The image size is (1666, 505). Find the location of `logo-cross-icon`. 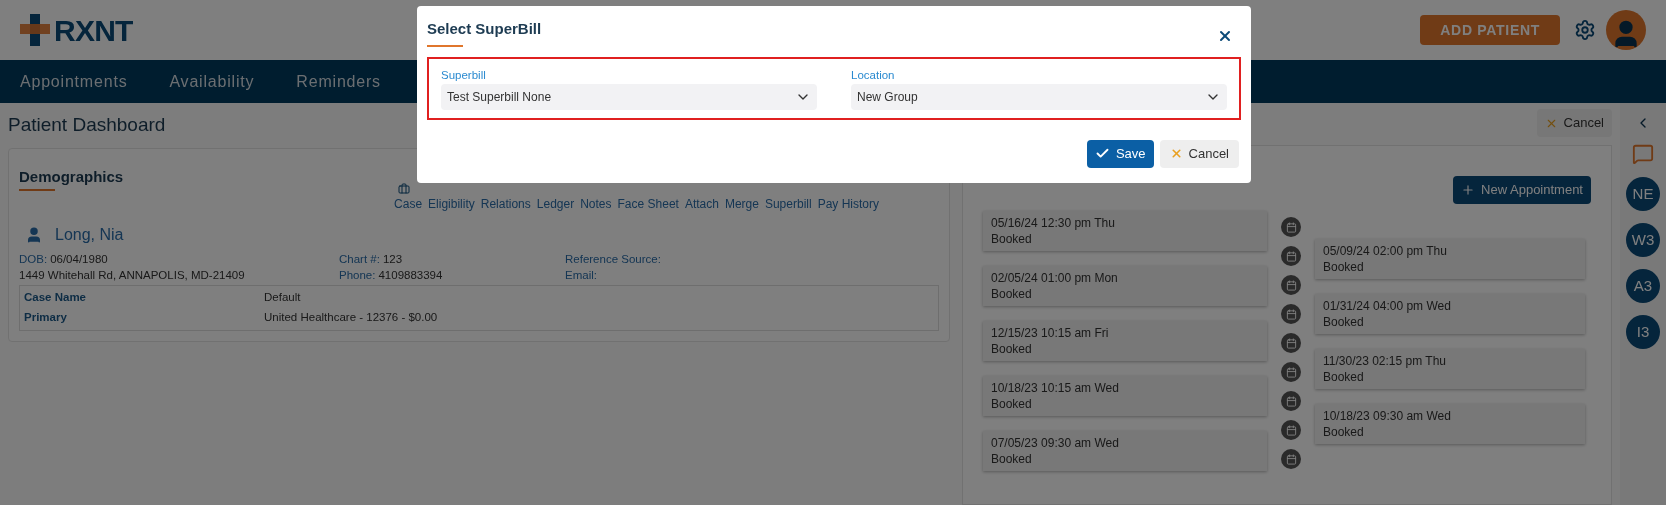

logo-cross-icon is located at coordinates (35, 30).